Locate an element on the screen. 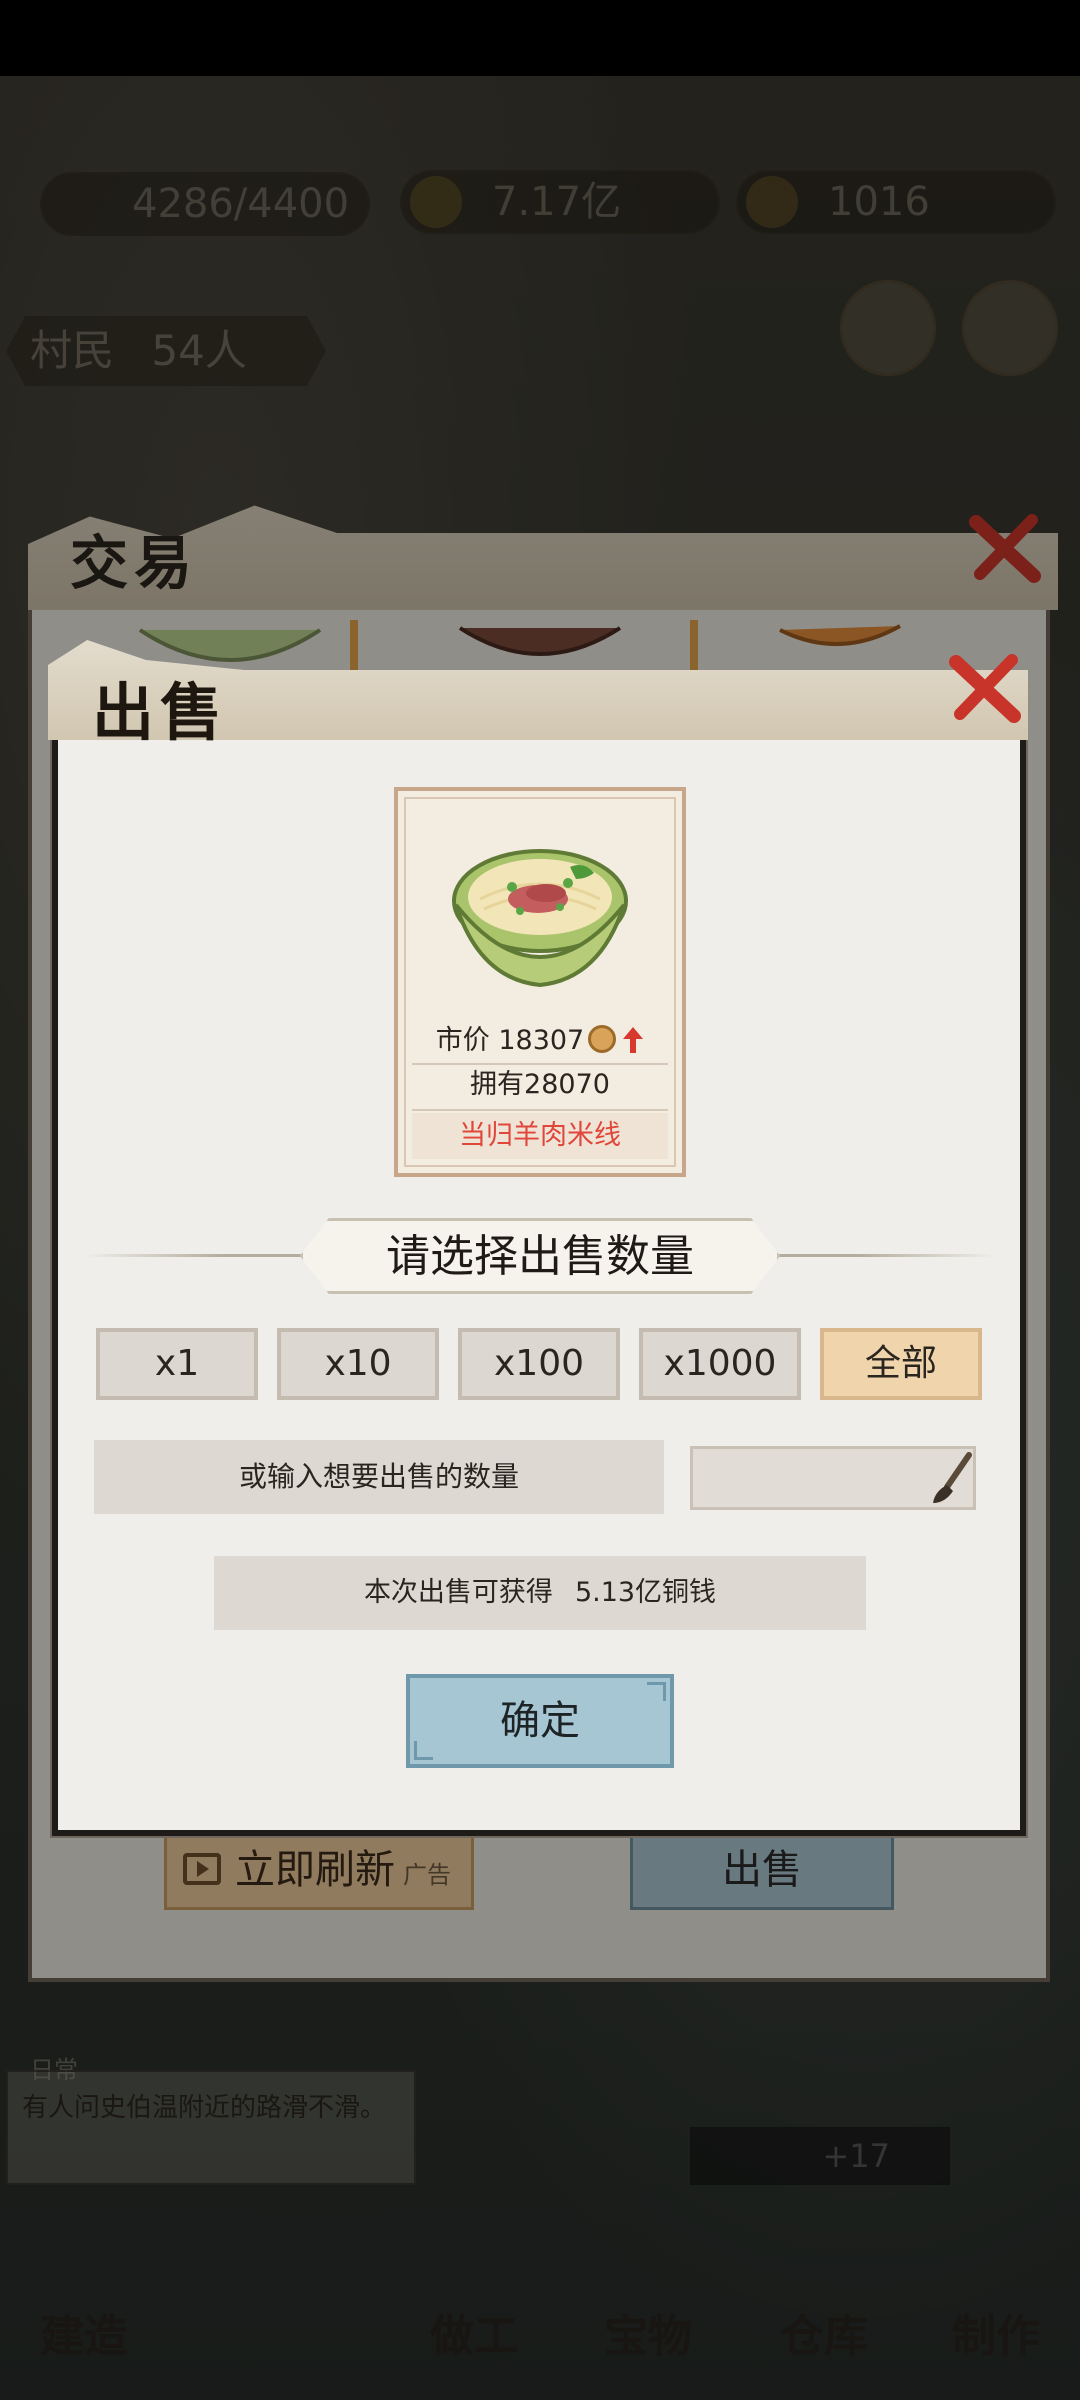 This screenshot has height=2400, width=1080. qty-x1-button: x1 is located at coordinates (177, 1364).